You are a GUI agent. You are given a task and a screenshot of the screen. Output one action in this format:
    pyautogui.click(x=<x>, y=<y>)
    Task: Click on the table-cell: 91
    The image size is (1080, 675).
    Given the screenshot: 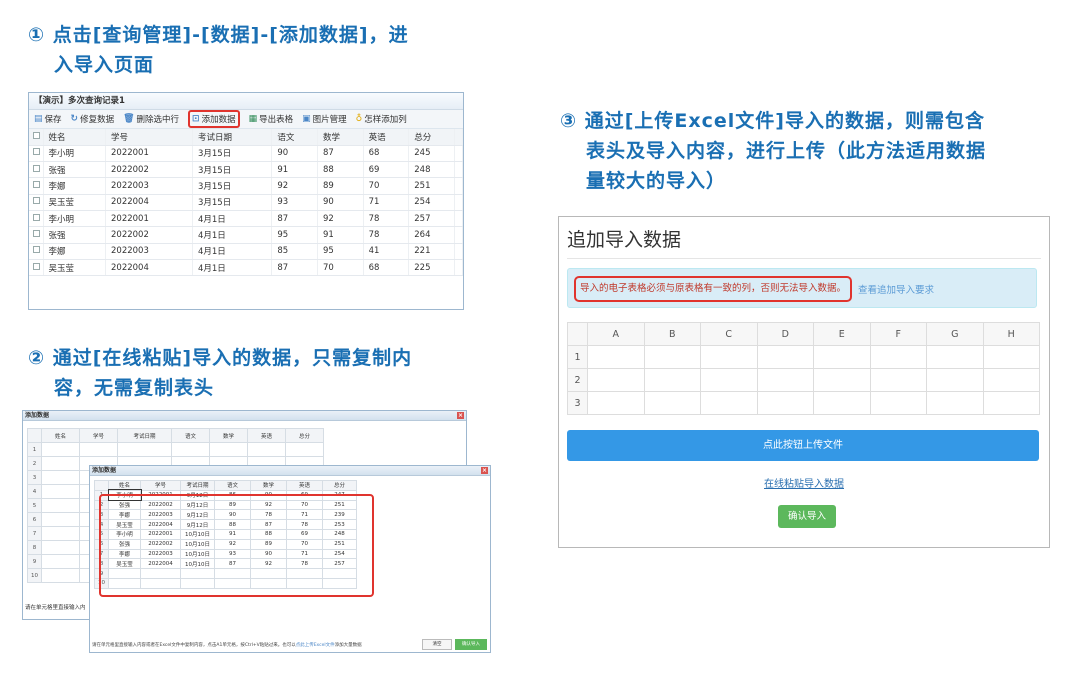 What is the action you would take?
    pyautogui.click(x=340, y=235)
    